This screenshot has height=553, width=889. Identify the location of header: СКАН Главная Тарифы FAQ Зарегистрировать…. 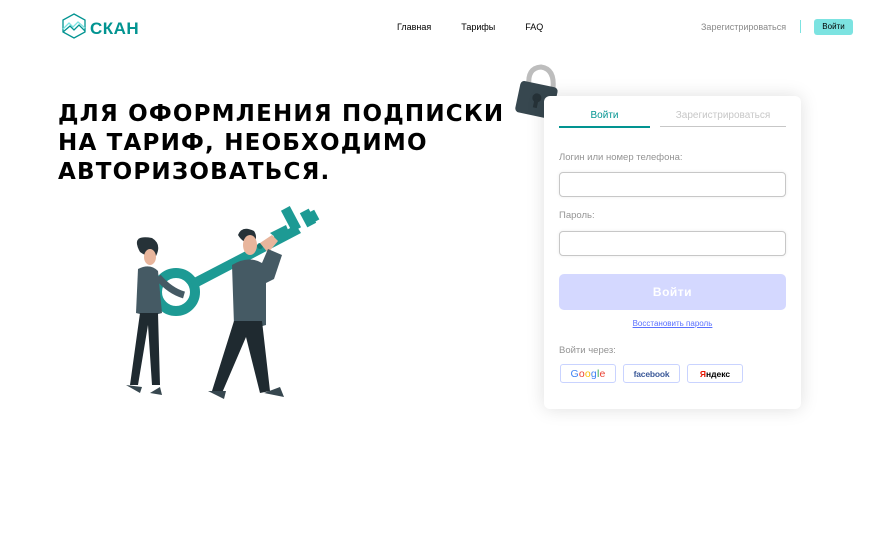
(444, 27).